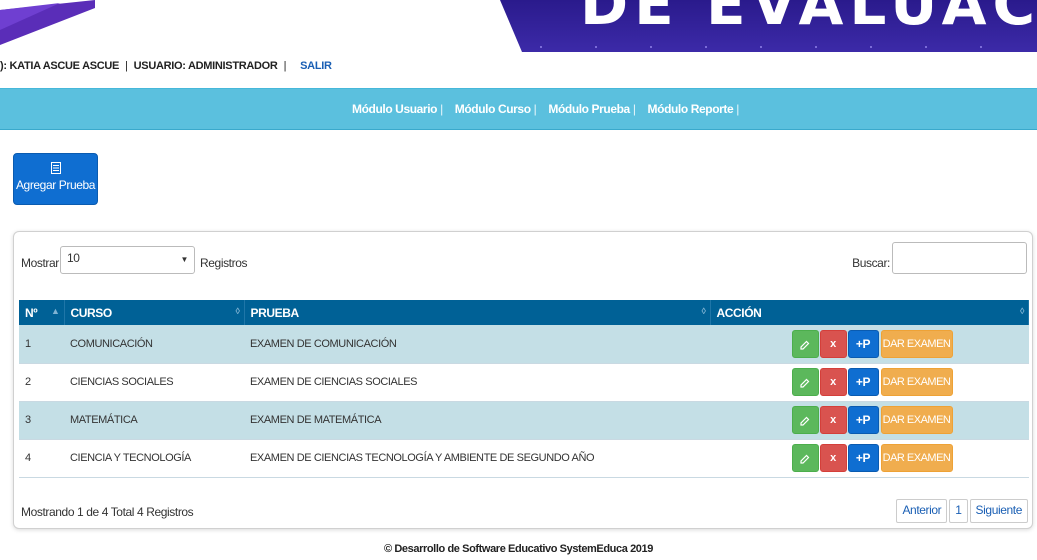  I want to click on column-header-action: ACCIÓN ◊, so click(869, 312).